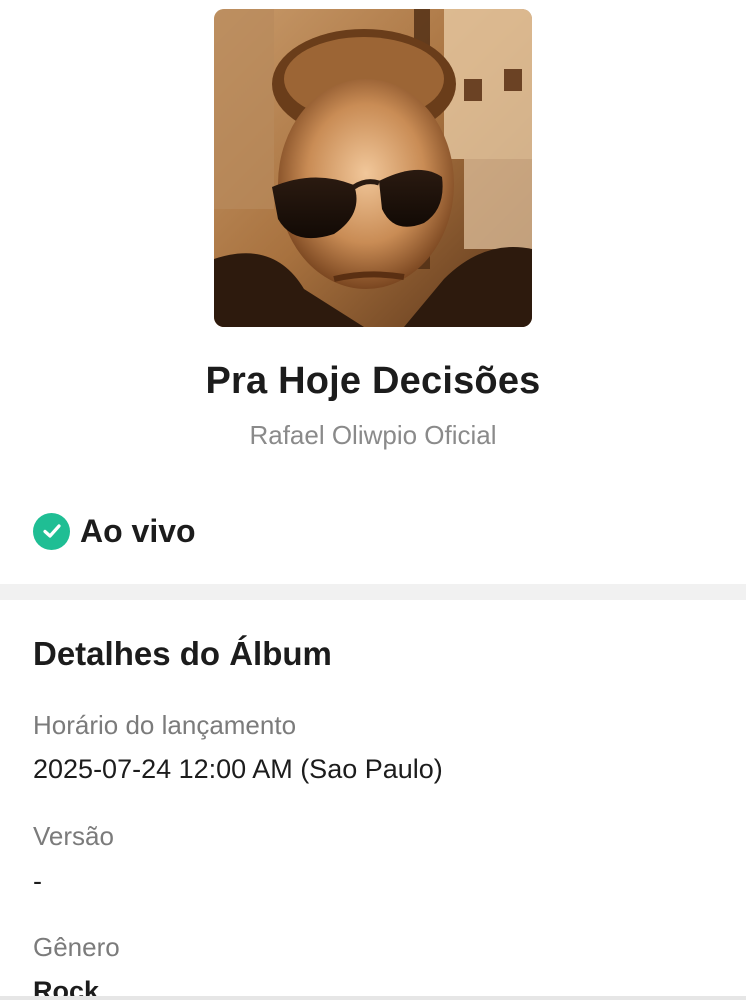  What do you see at coordinates (51, 531) in the screenshot?
I see `check-circle-icon` at bounding box center [51, 531].